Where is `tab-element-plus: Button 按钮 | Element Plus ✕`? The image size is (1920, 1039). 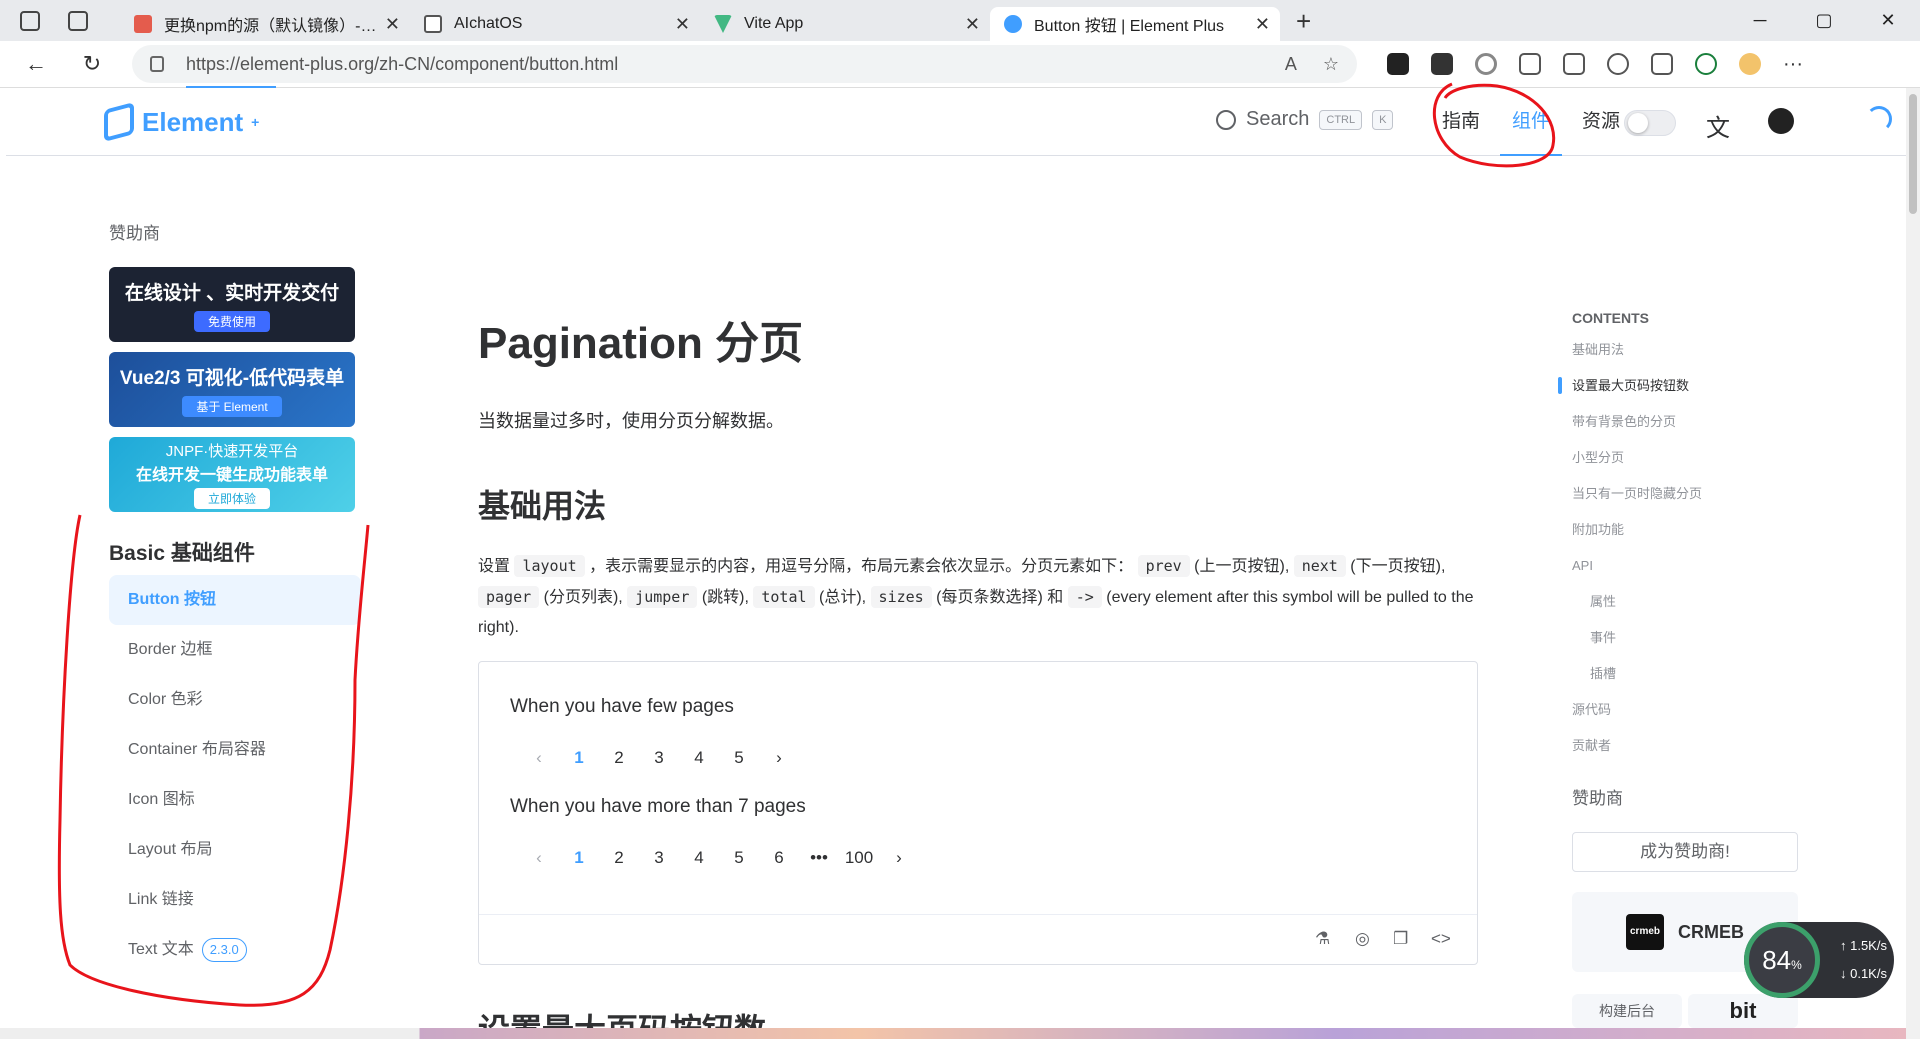
tab-element-plus: Button 按钮 | Element Plus ✕ is located at coordinates (1135, 24).